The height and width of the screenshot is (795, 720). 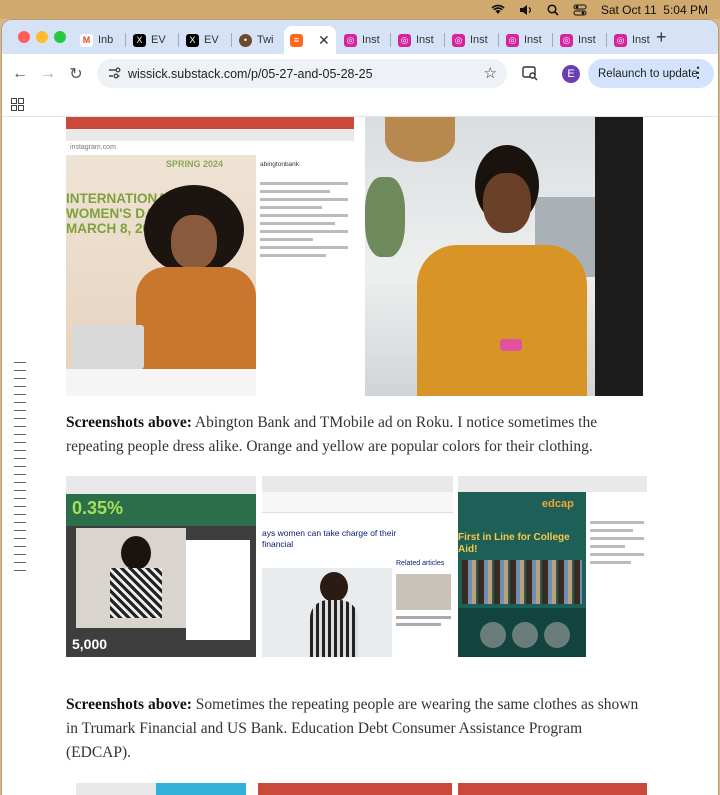 I want to click on tab-instagram-1: ◎ Inst, so click(x=363, y=40).